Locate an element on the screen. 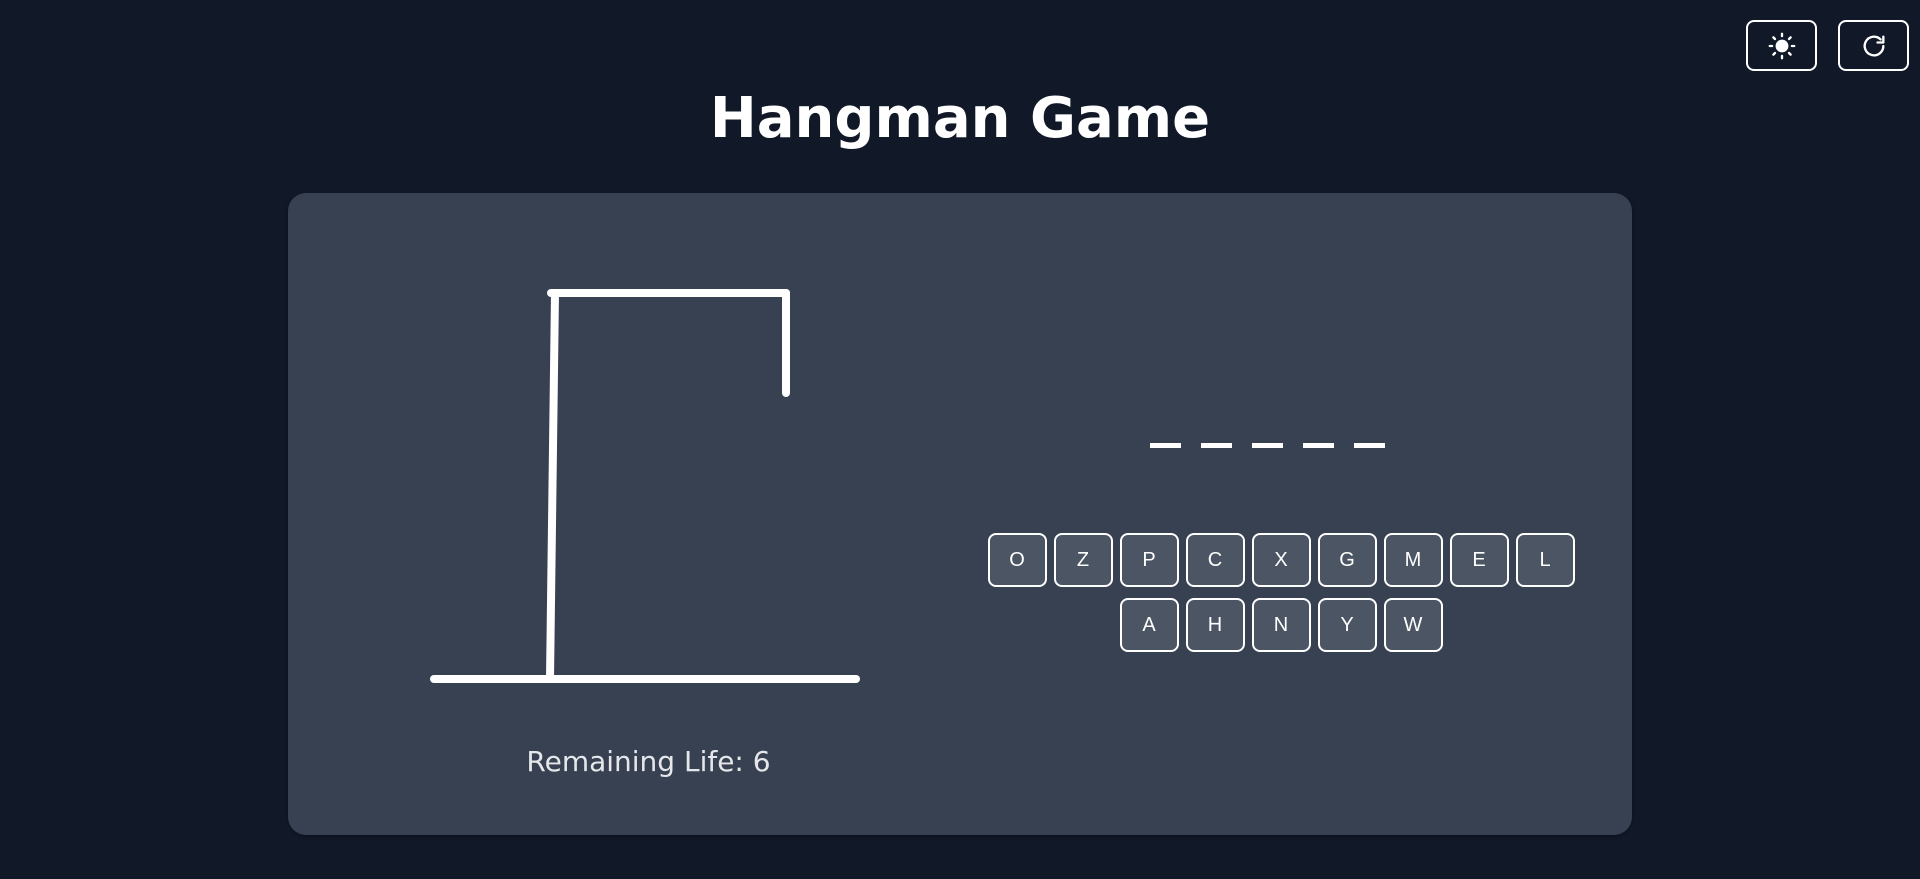 Image resolution: width=1920 pixels, height=879 pixels. refresh-icon is located at coordinates (1873, 45).